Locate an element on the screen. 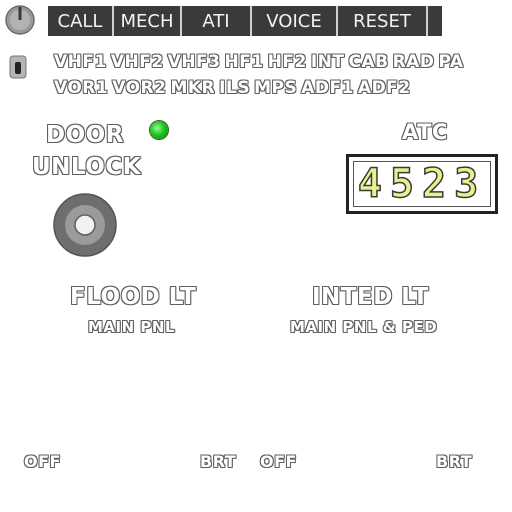 Image resolution: width=512 pixels, height=512 pixels. toggle-switch-icon is located at coordinates (18, 66).